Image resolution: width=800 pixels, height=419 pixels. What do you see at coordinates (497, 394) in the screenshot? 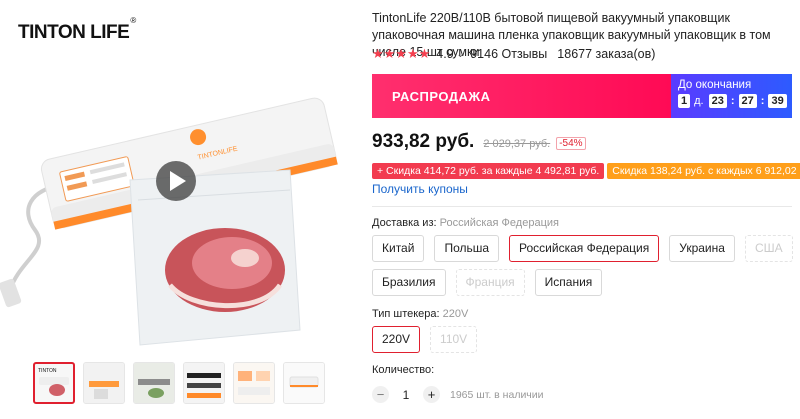
I see `stock-count: 1965 шт. в наличии` at bounding box center [497, 394].